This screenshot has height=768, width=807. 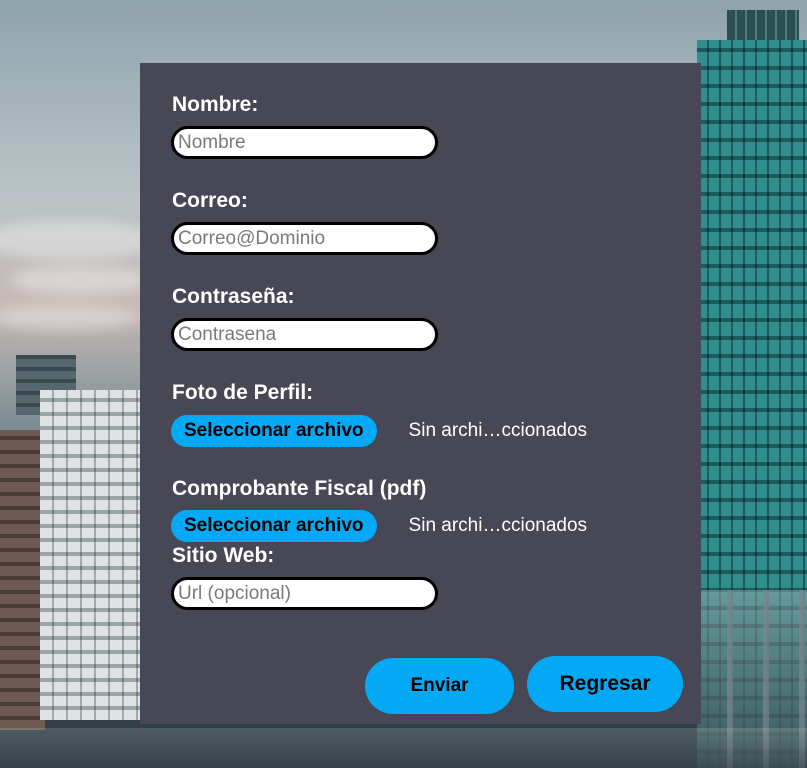 What do you see at coordinates (243, 392) in the screenshot?
I see `foto-perfil-label: Foto de Perfil:` at bounding box center [243, 392].